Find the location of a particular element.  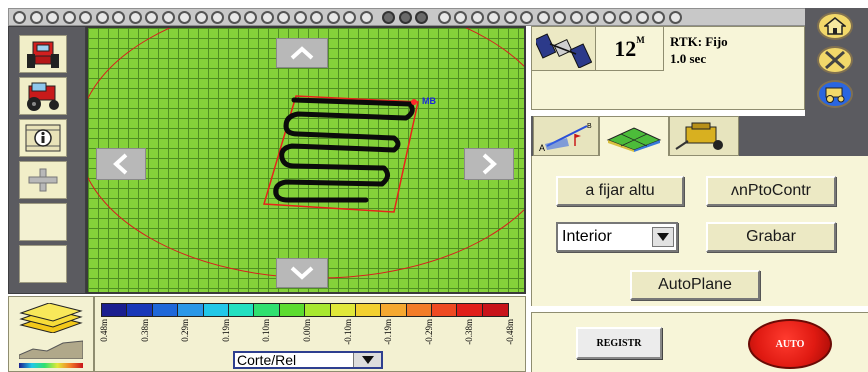

pan-down-button is located at coordinates (302, 273).